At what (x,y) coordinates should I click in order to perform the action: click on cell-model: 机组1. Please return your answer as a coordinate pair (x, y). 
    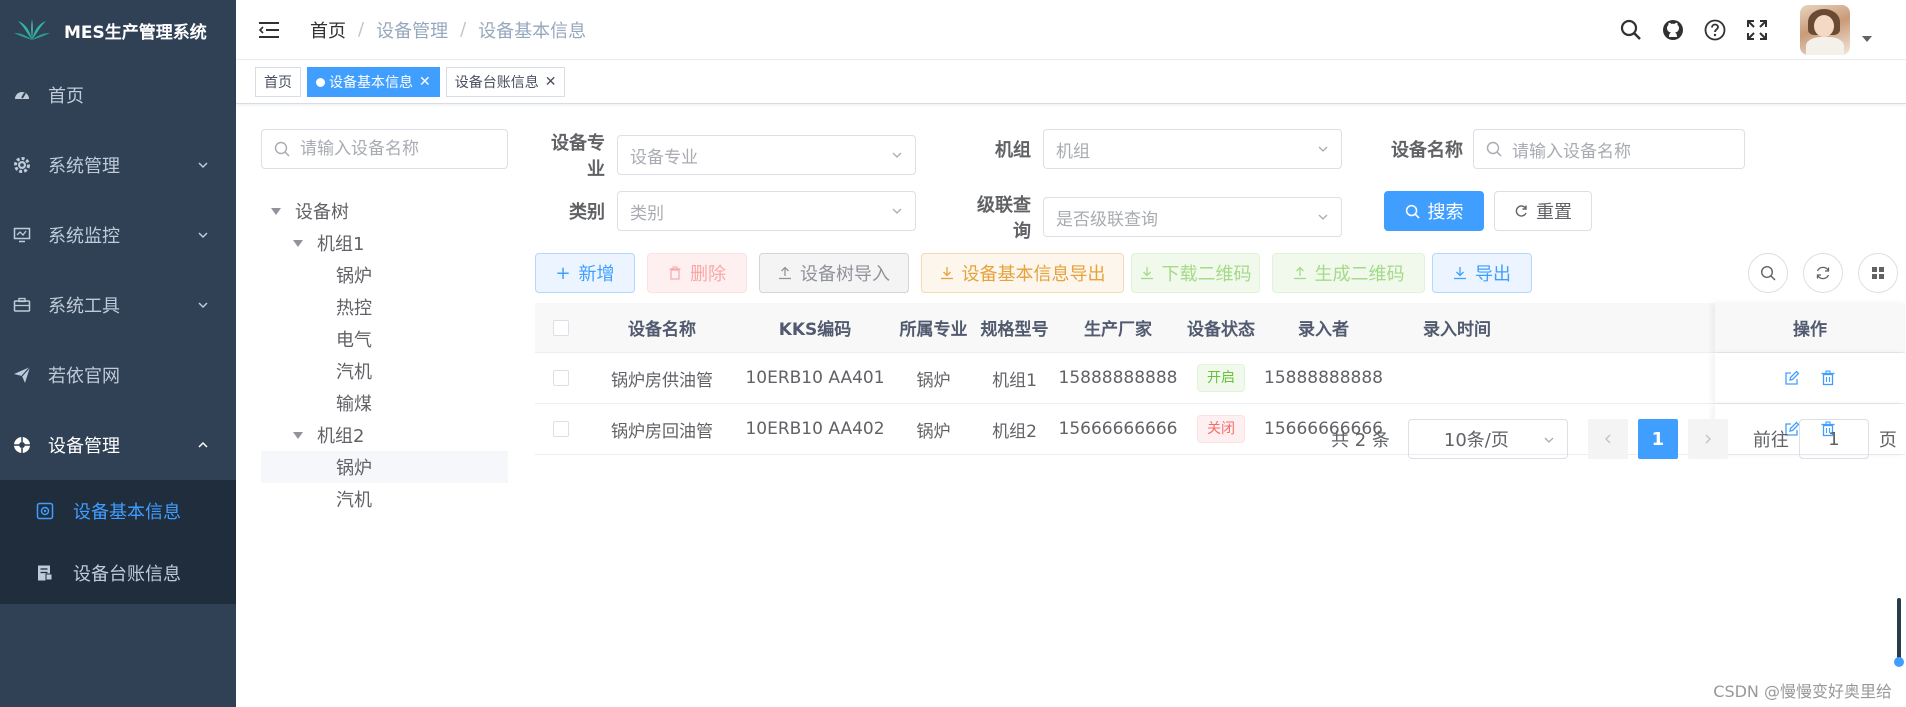
    Looking at the image, I should click on (1014, 380).